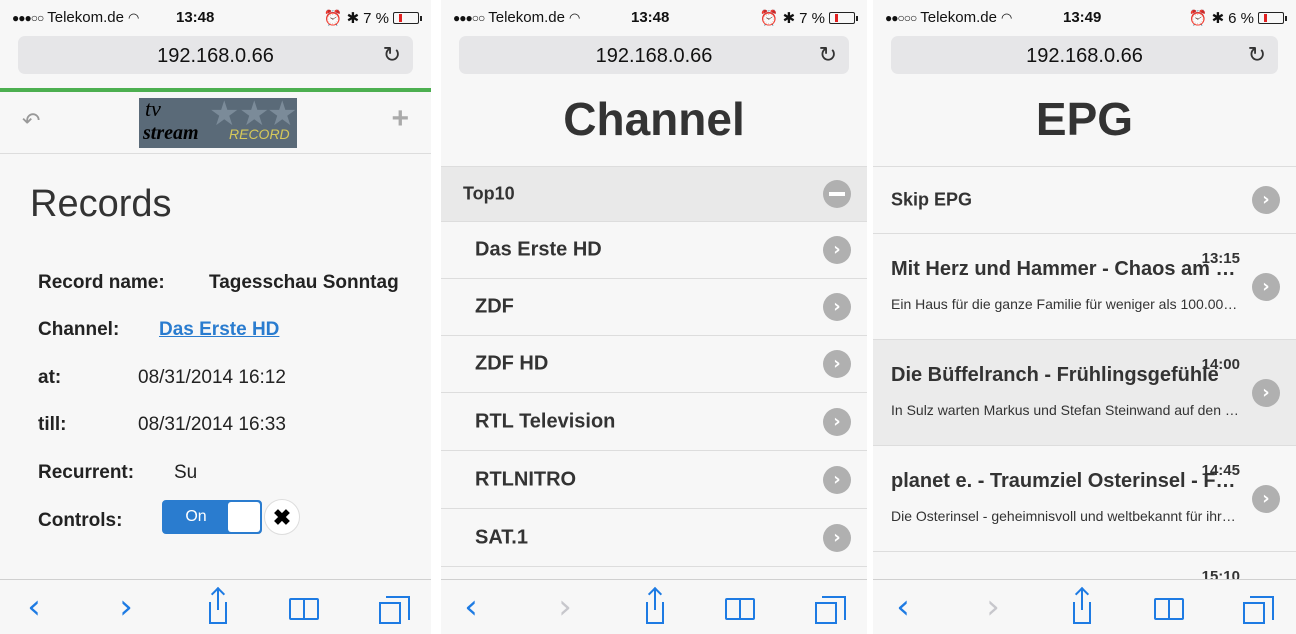 The image size is (1296, 634). Describe the element at coordinates (489, 193) in the screenshot. I see `group-label: Top10` at that location.